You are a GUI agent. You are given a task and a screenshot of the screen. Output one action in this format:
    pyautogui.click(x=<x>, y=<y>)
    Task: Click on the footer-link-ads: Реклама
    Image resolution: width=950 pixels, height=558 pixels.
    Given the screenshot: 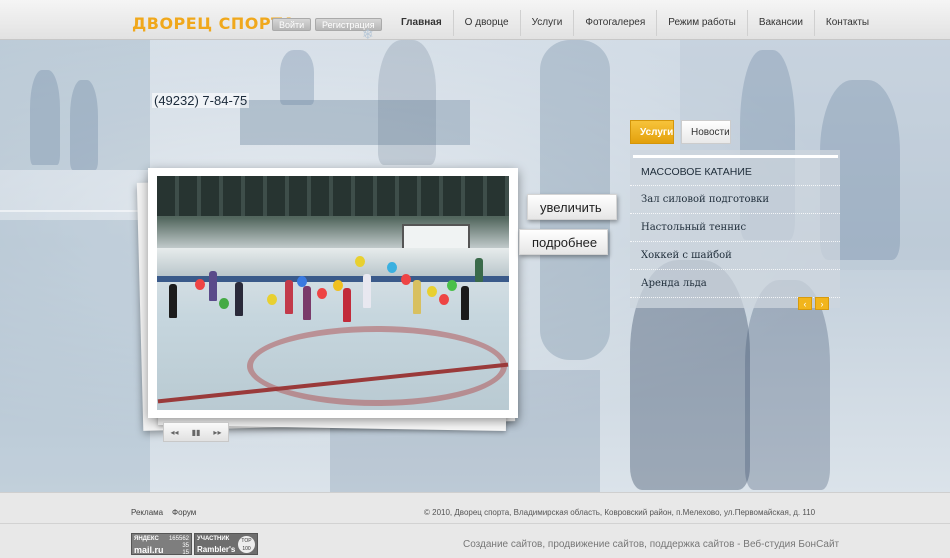 What is the action you would take?
    pyautogui.click(x=147, y=512)
    